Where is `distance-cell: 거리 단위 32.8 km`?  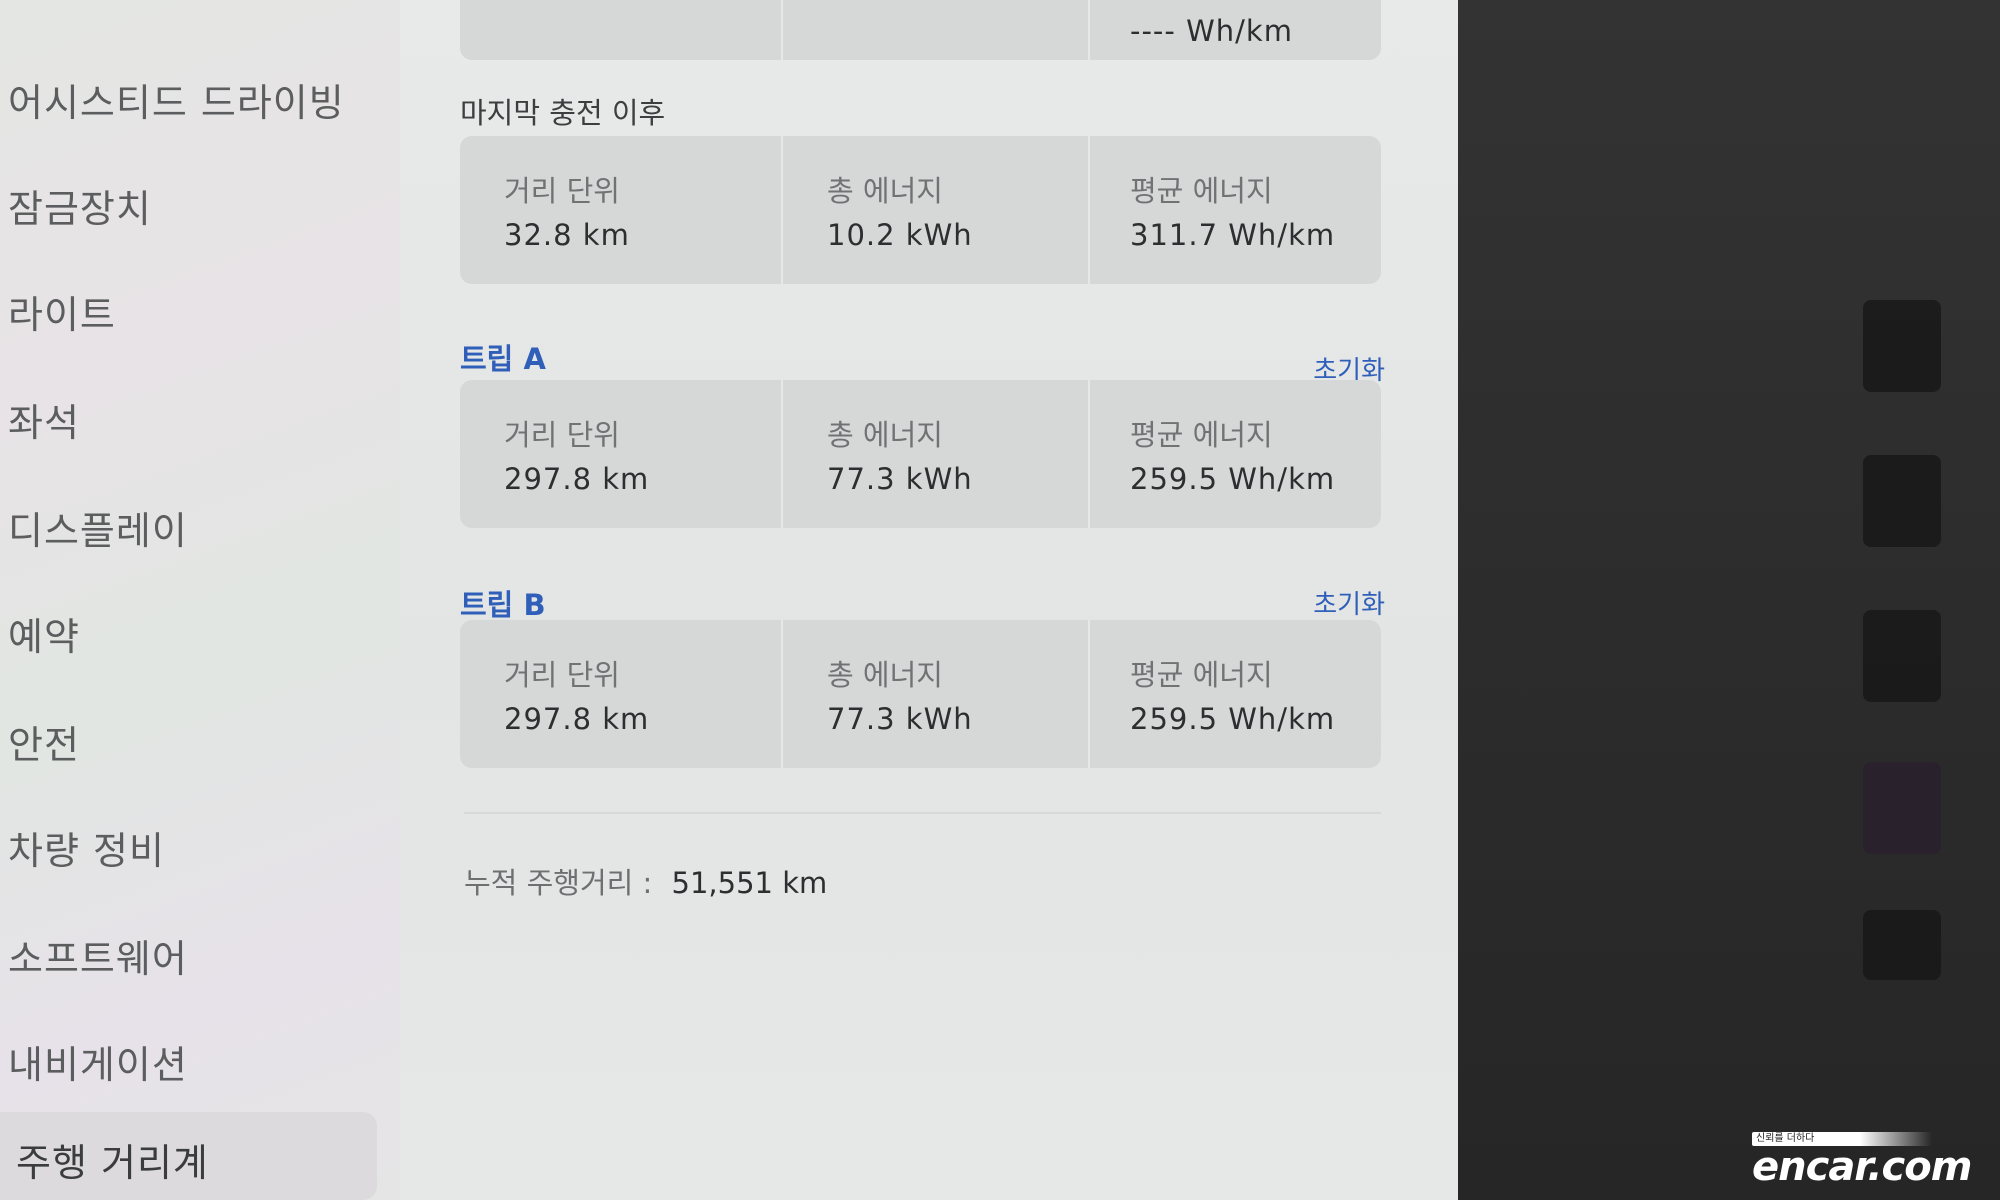 distance-cell: 거리 단위 32.8 km is located at coordinates (621, 210).